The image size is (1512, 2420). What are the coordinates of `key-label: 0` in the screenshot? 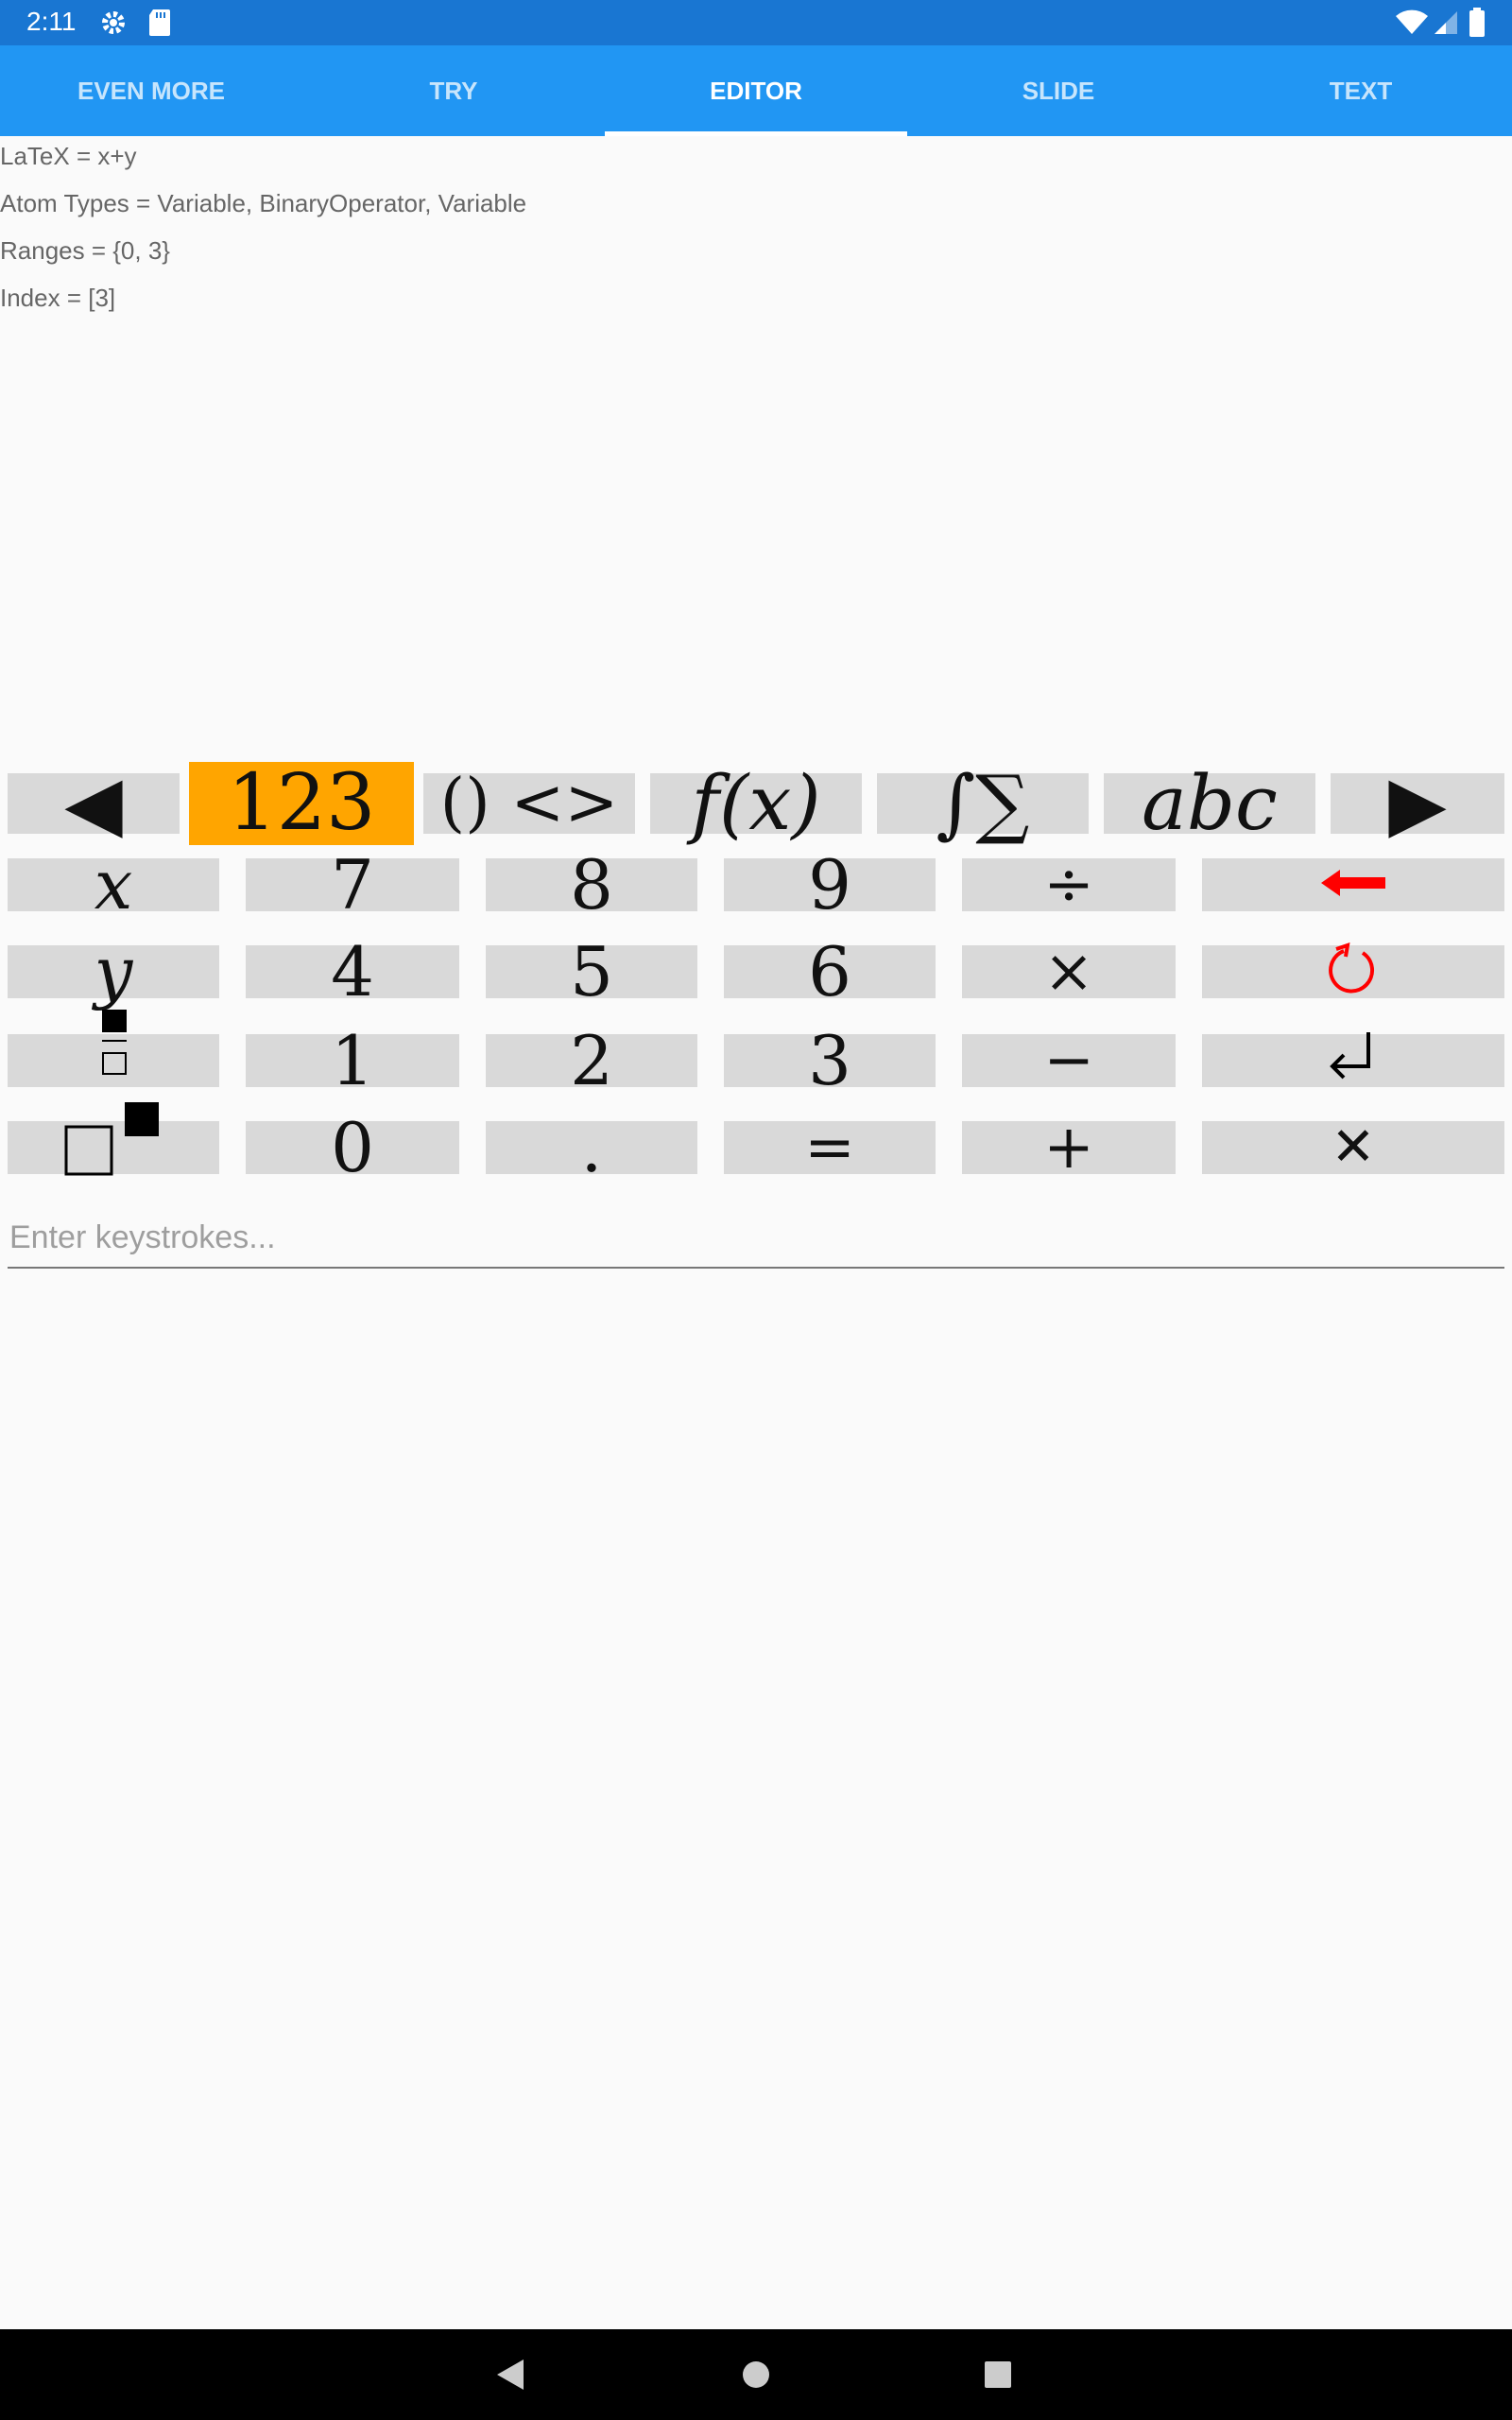 It's located at (352, 1147).